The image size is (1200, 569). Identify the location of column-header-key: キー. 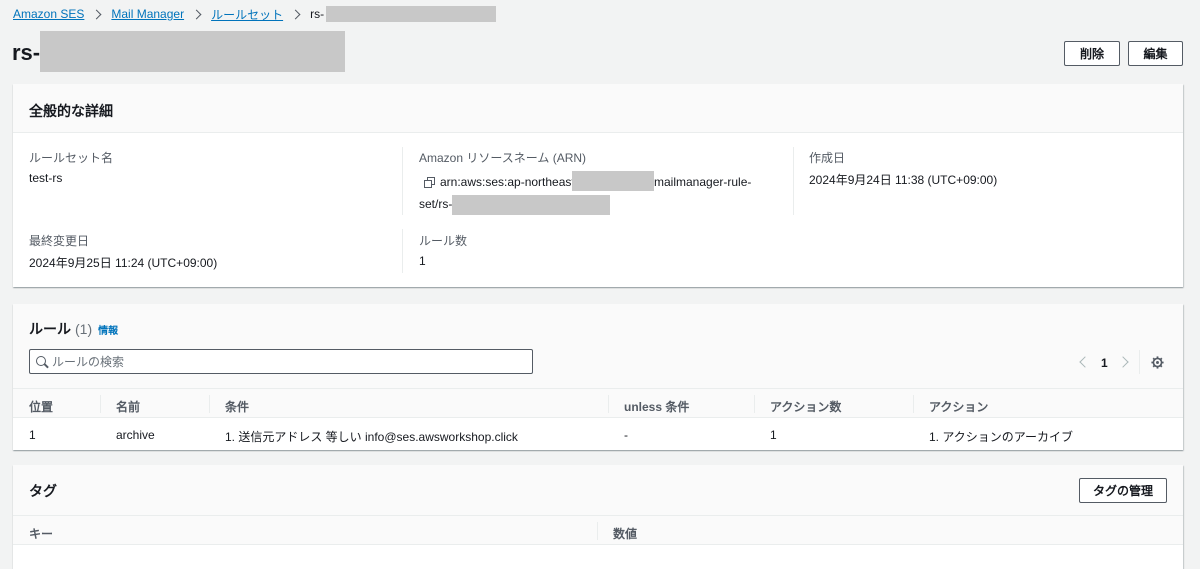
(41, 533).